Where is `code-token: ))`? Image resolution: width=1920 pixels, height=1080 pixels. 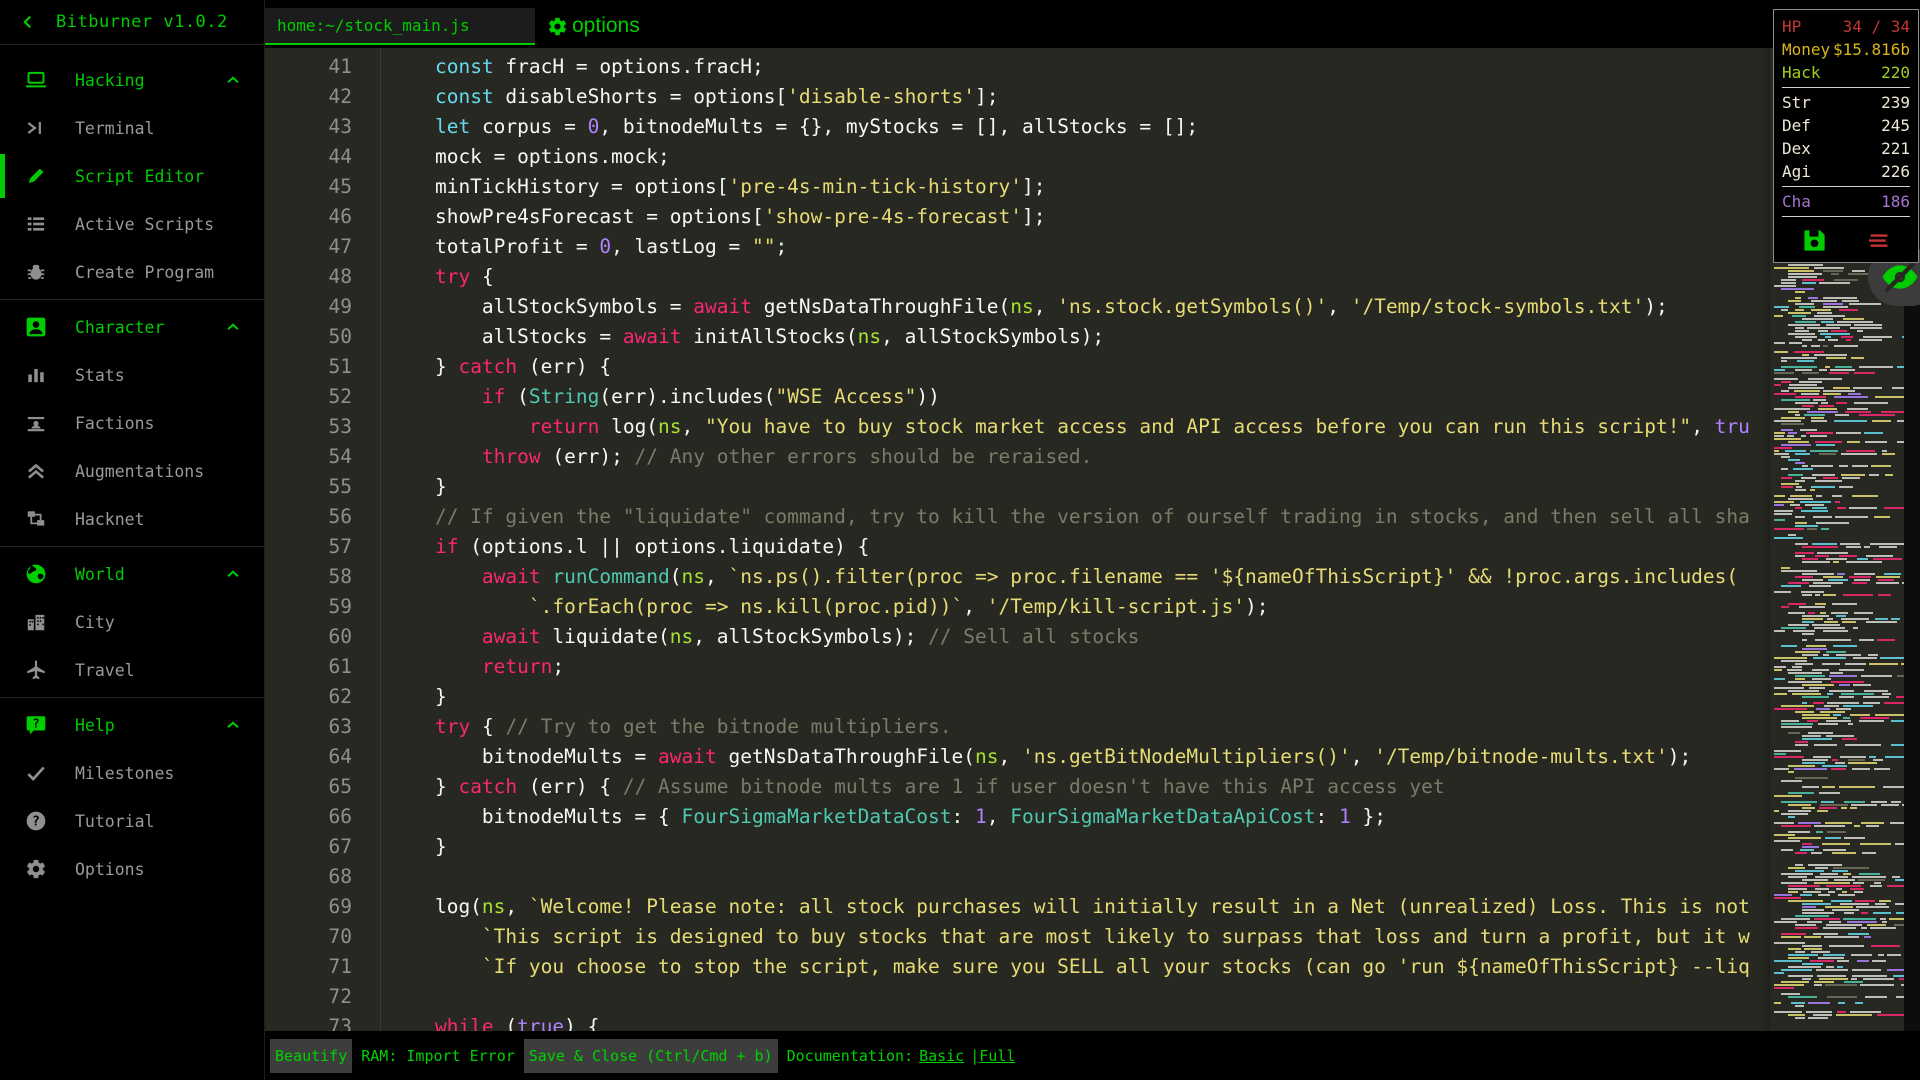 code-token: )) is located at coordinates (928, 396).